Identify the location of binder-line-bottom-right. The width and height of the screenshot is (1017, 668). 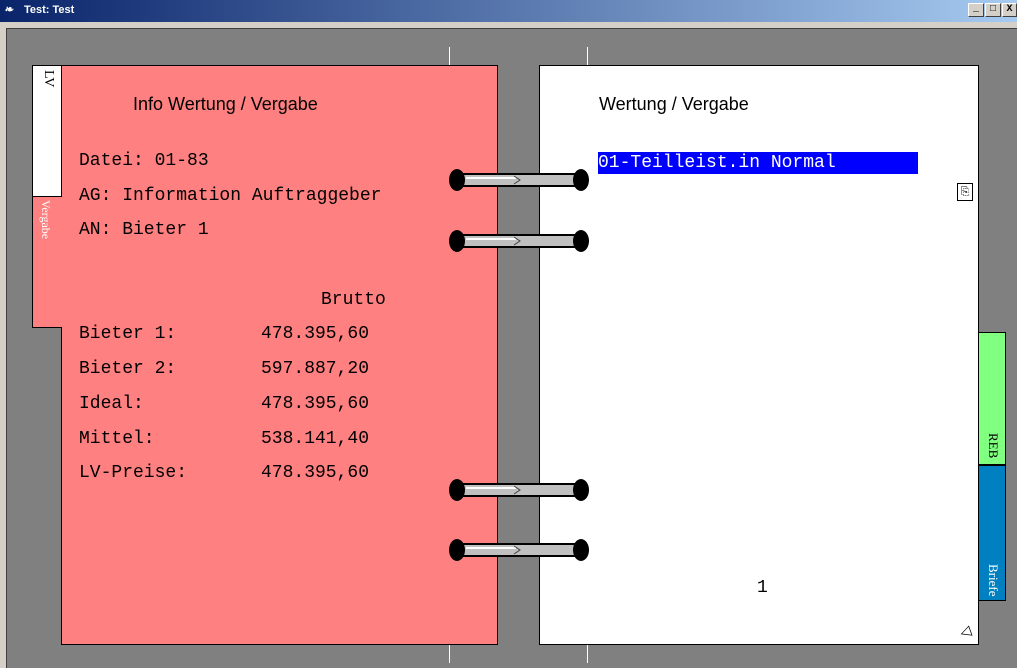
(587, 654).